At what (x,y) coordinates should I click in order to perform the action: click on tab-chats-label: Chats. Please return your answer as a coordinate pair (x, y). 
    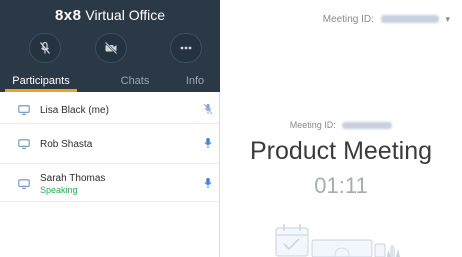
    Looking at the image, I should click on (135, 81).